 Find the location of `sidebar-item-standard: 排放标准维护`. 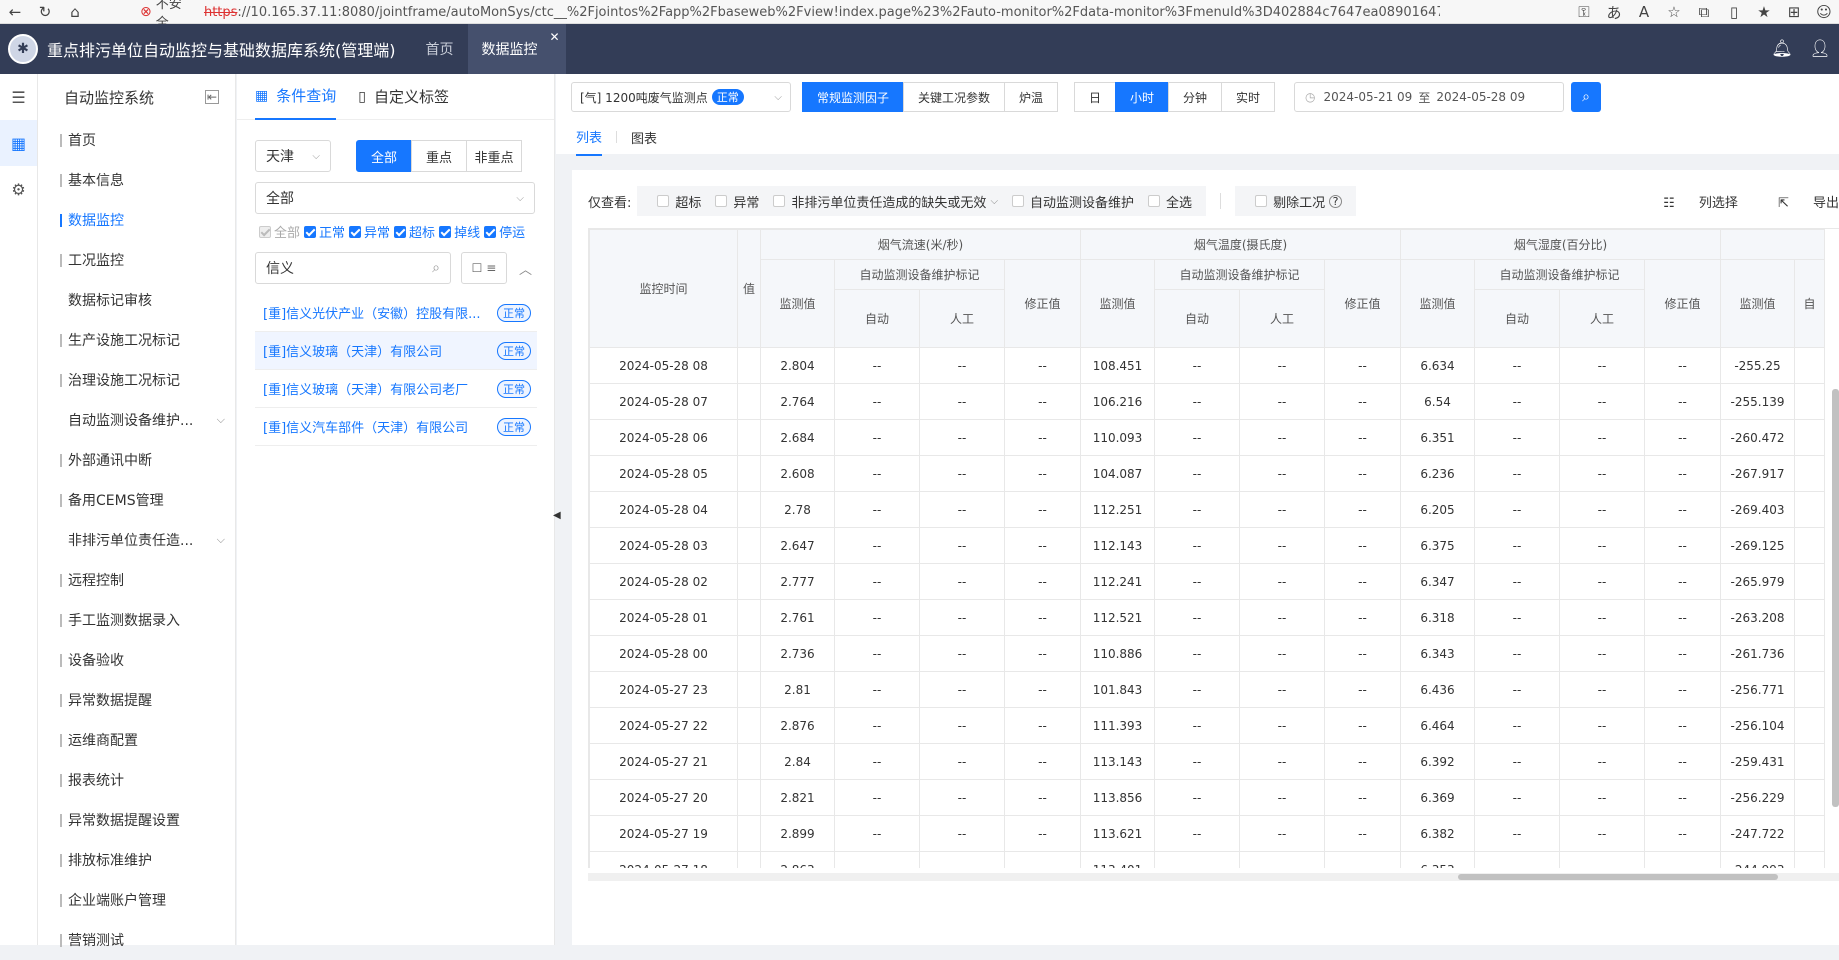

sidebar-item-standard: 排放标准维护 is located at coordinates (136, 860).